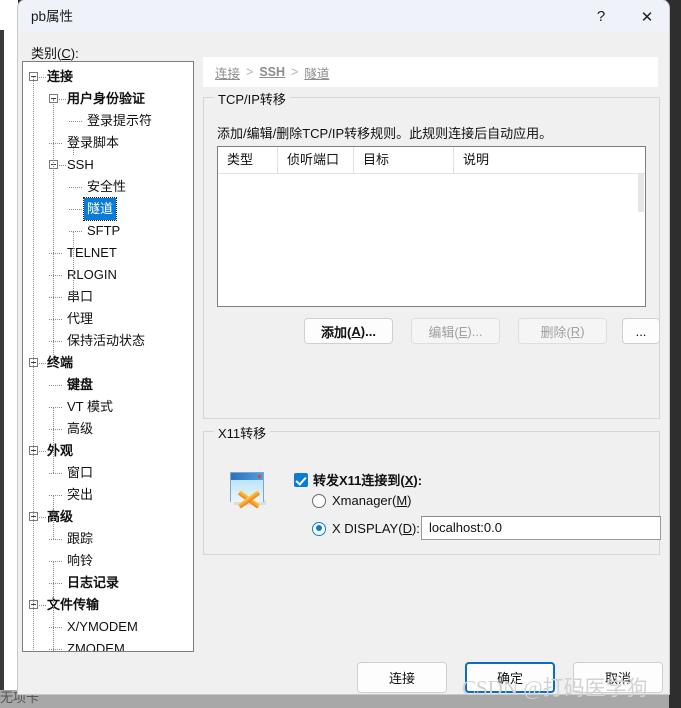  What do you see at coordinates (54, 440) in the screenshot?
I see `tree-guide-term` at bounding box center [54, 440].